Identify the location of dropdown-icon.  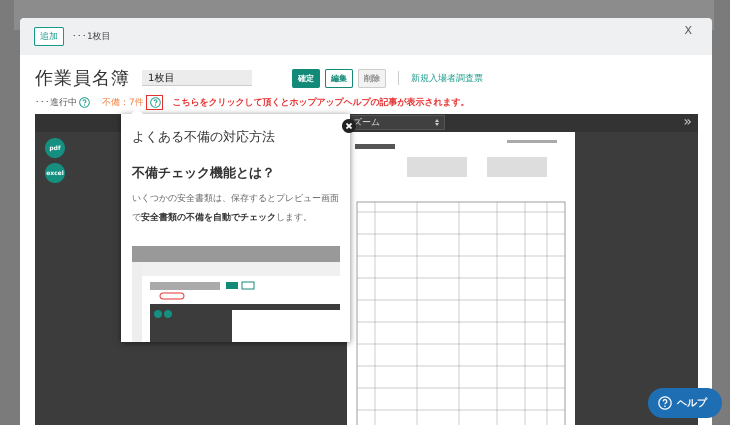
(437, 122).